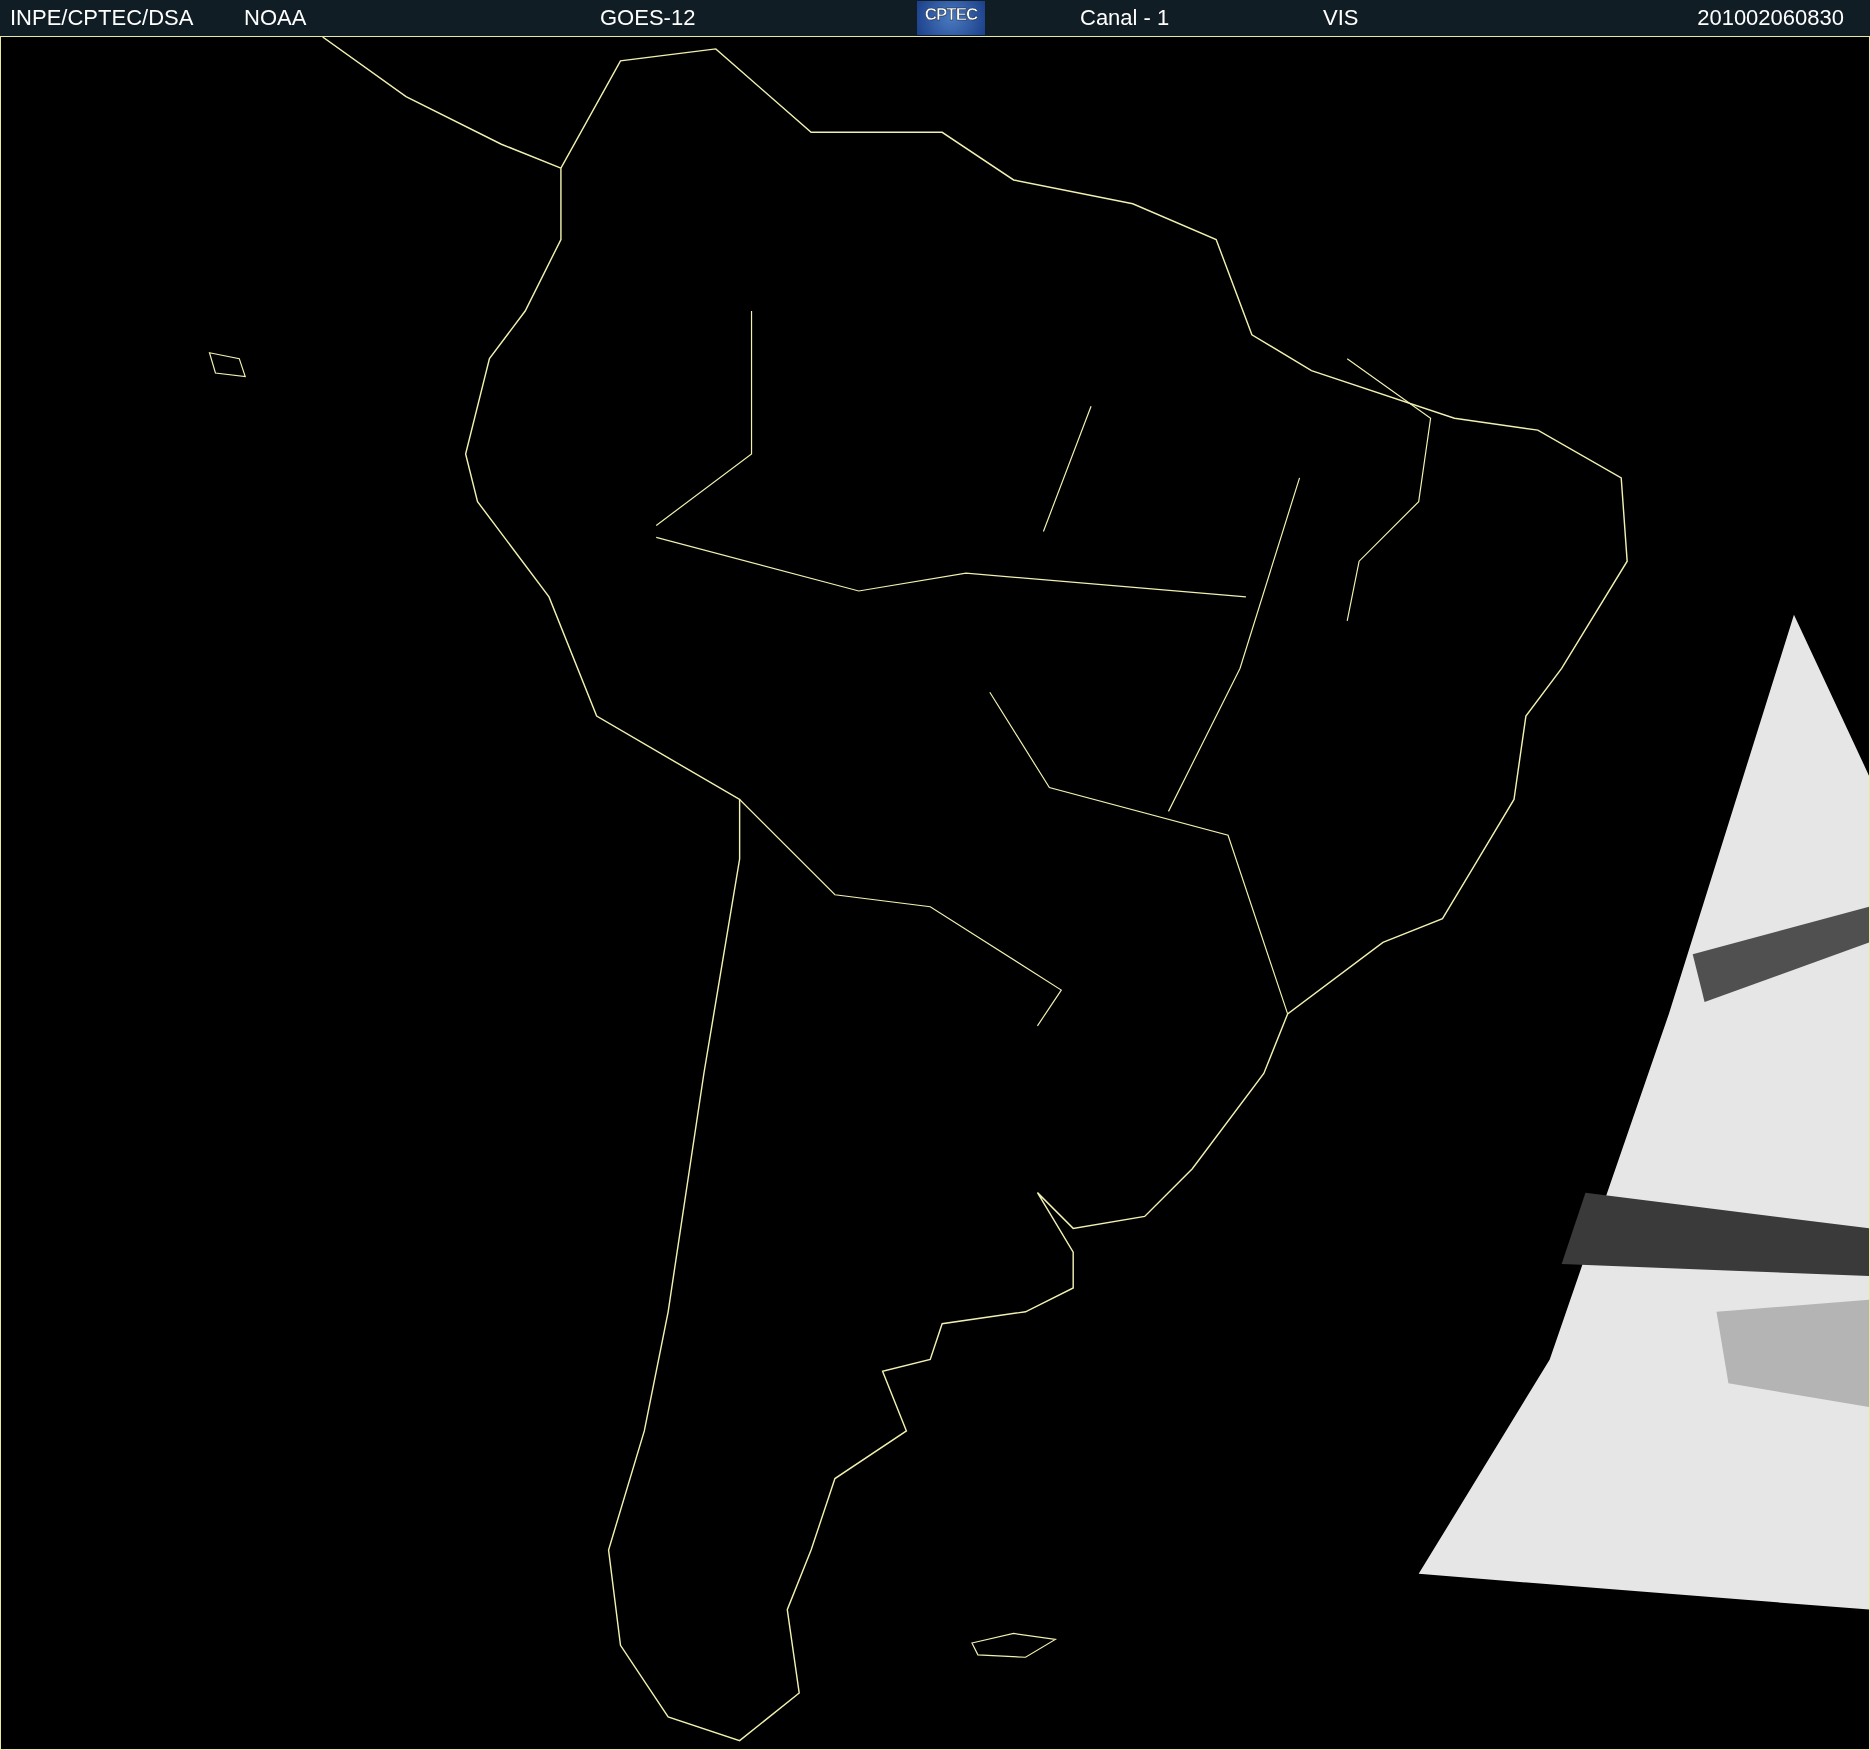 This screenshot has width=1870, height=1750. Describe the element at coordinates (951, 18) in the screenshot. I see `logo: CPTEC` at that location.